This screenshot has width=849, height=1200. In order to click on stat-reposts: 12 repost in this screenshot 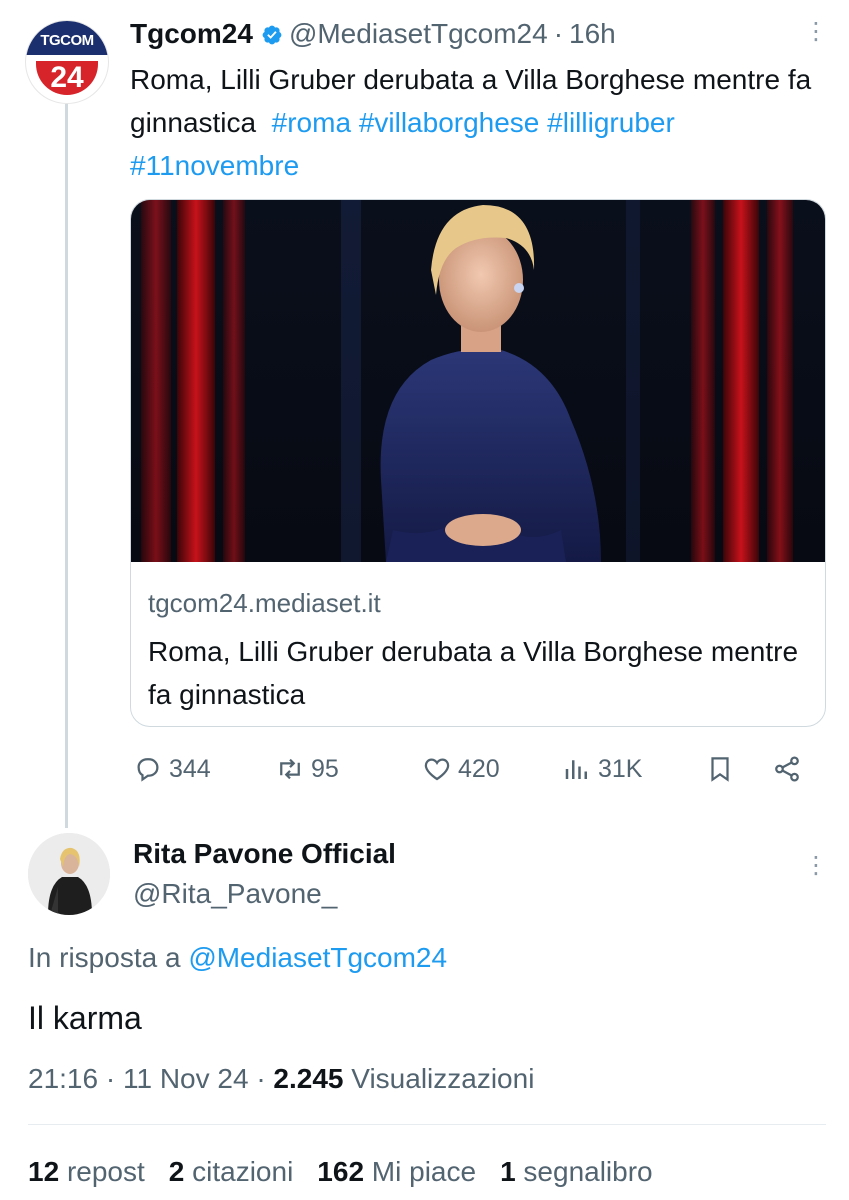, I will do `click(86, 1172)`.